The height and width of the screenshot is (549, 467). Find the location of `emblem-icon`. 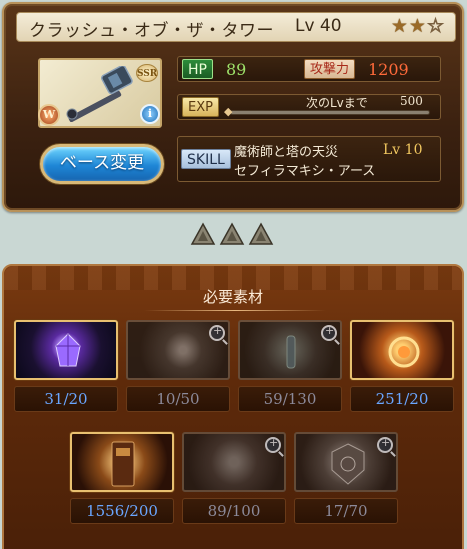

emblem-icon is located at coordinates (348, 464).